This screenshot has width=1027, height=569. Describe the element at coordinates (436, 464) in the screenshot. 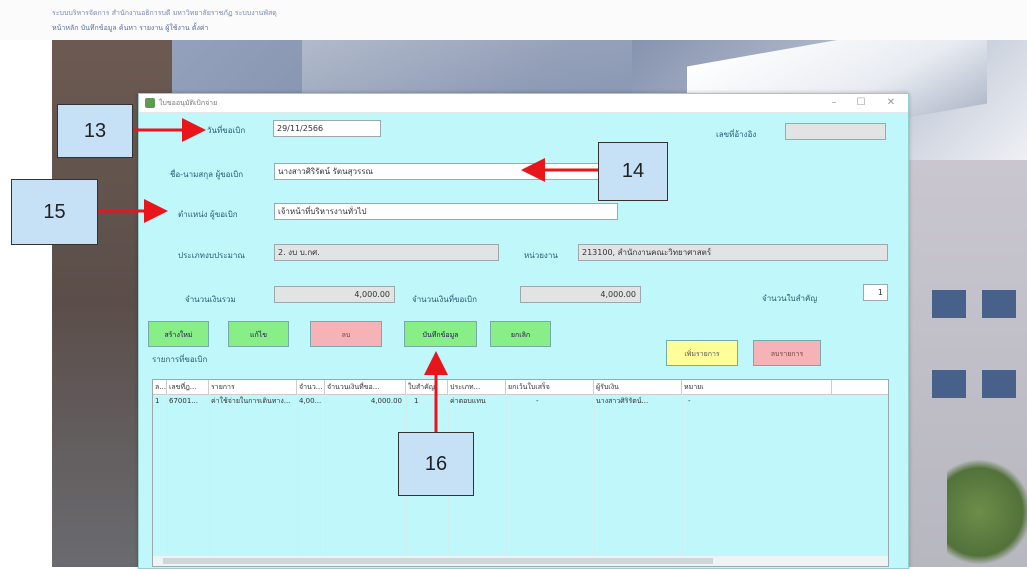

I see `callout-16: 16` at that location.